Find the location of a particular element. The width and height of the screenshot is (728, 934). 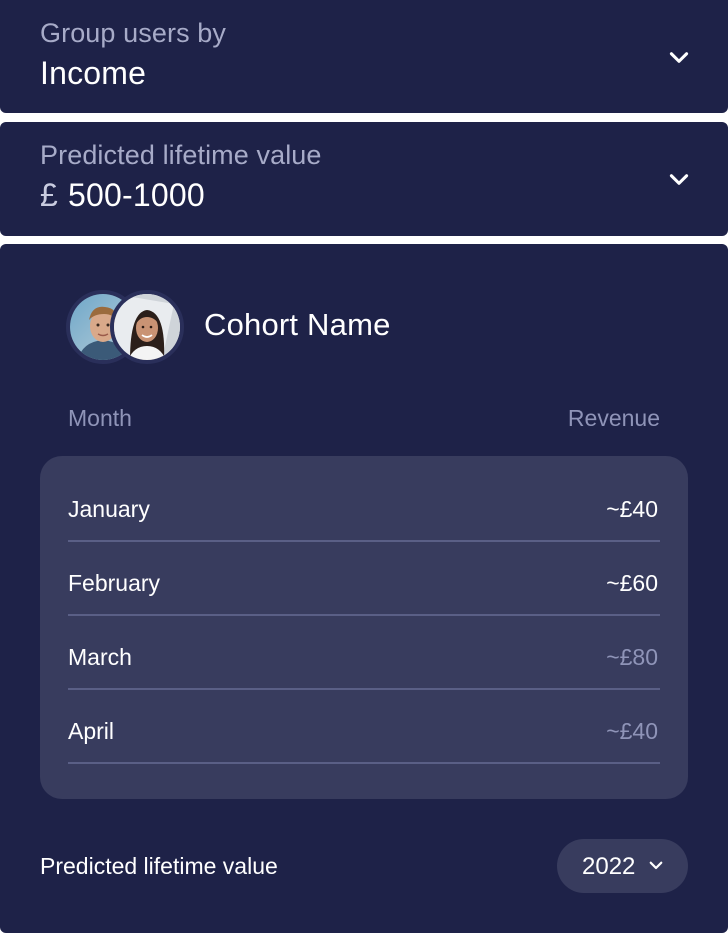

table-row: March ~£80 is located at coordinates (364, 652).